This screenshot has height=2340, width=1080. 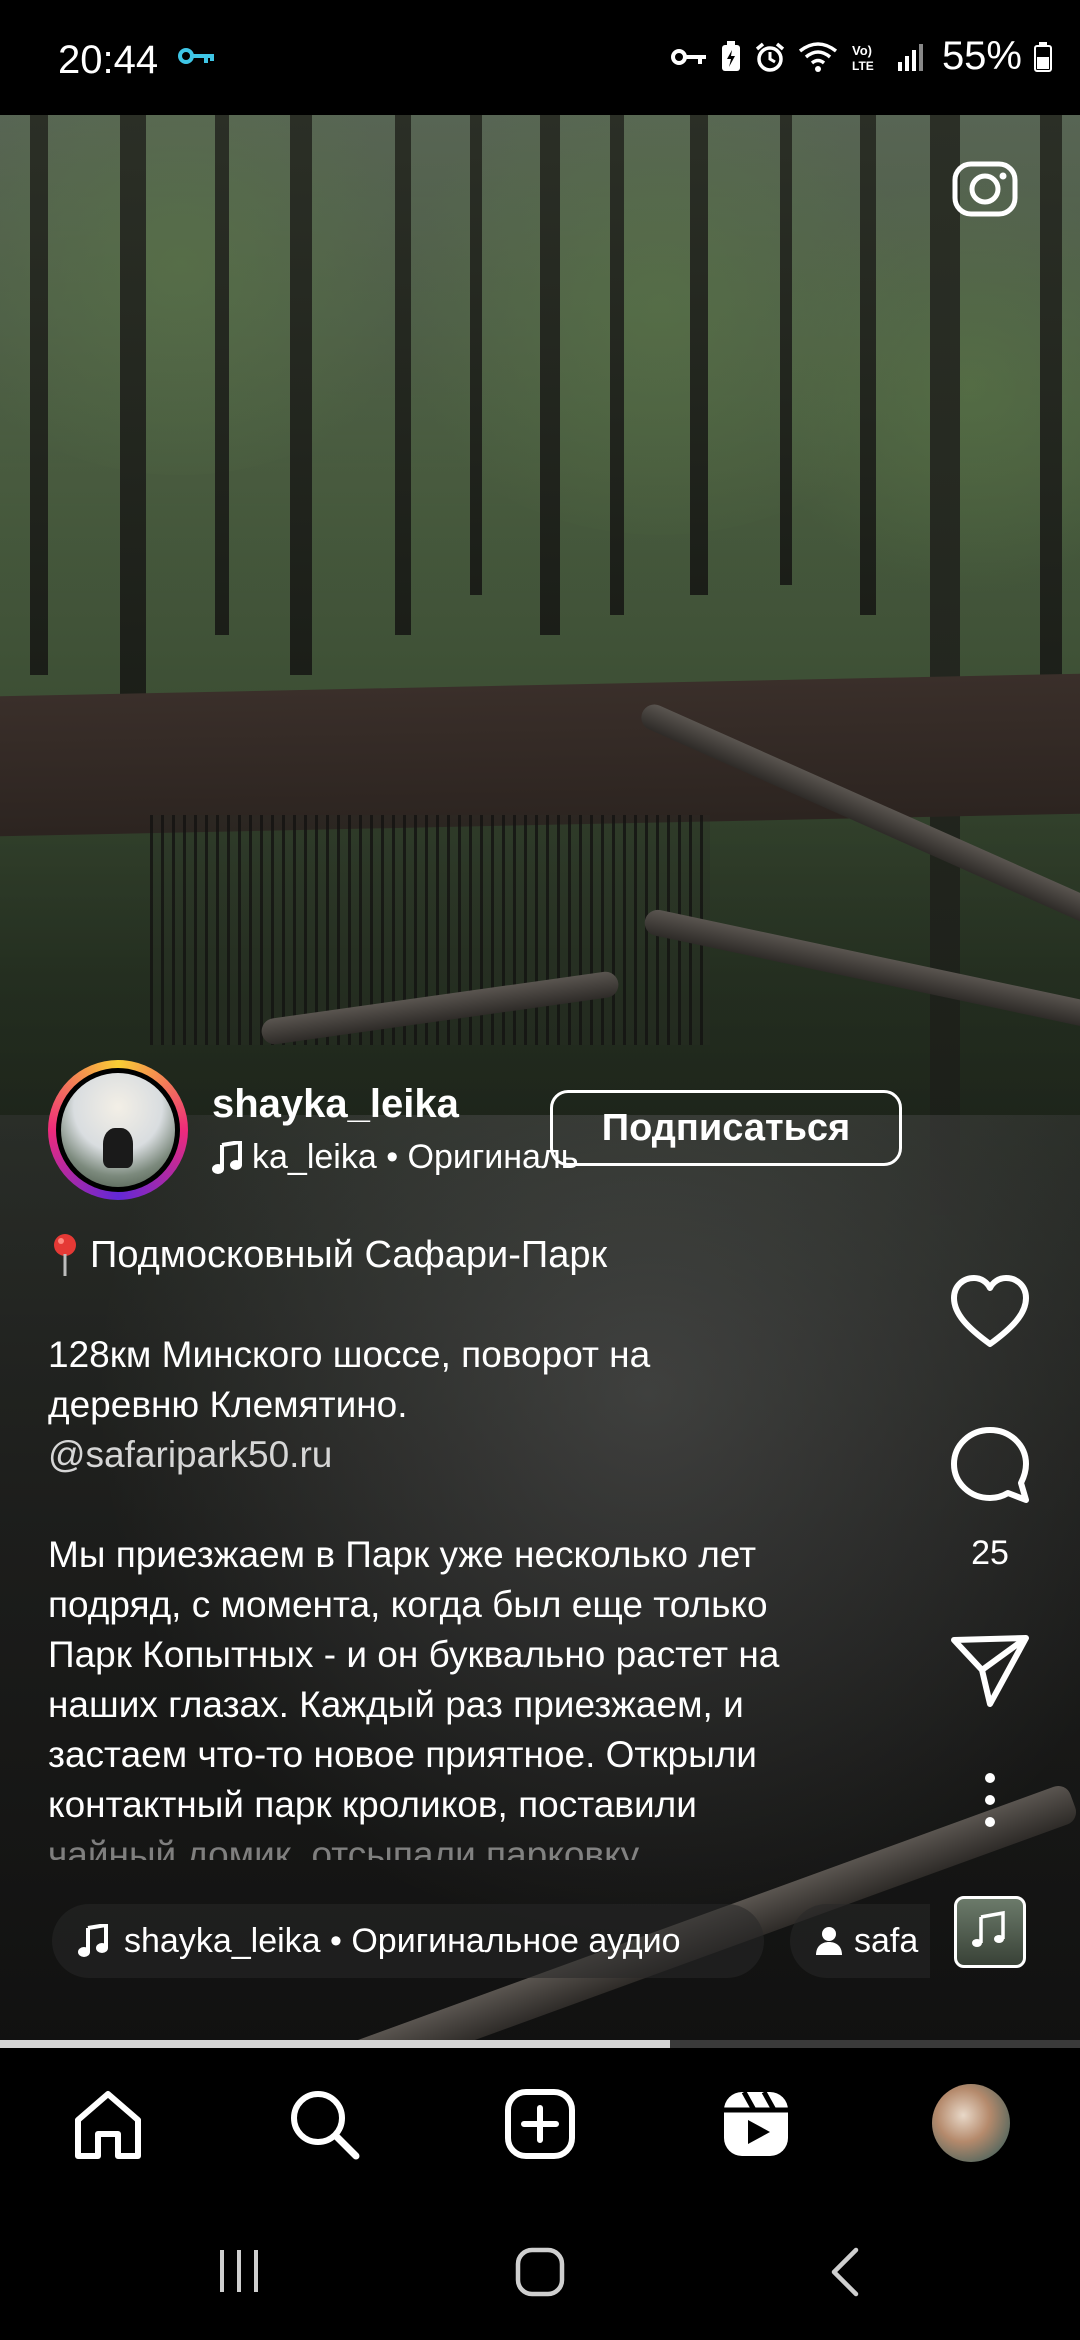 What do you see at coordinates (196, 56) in the screenshot?
I see `vpn-key-icon` at bounding box center [196, 56].